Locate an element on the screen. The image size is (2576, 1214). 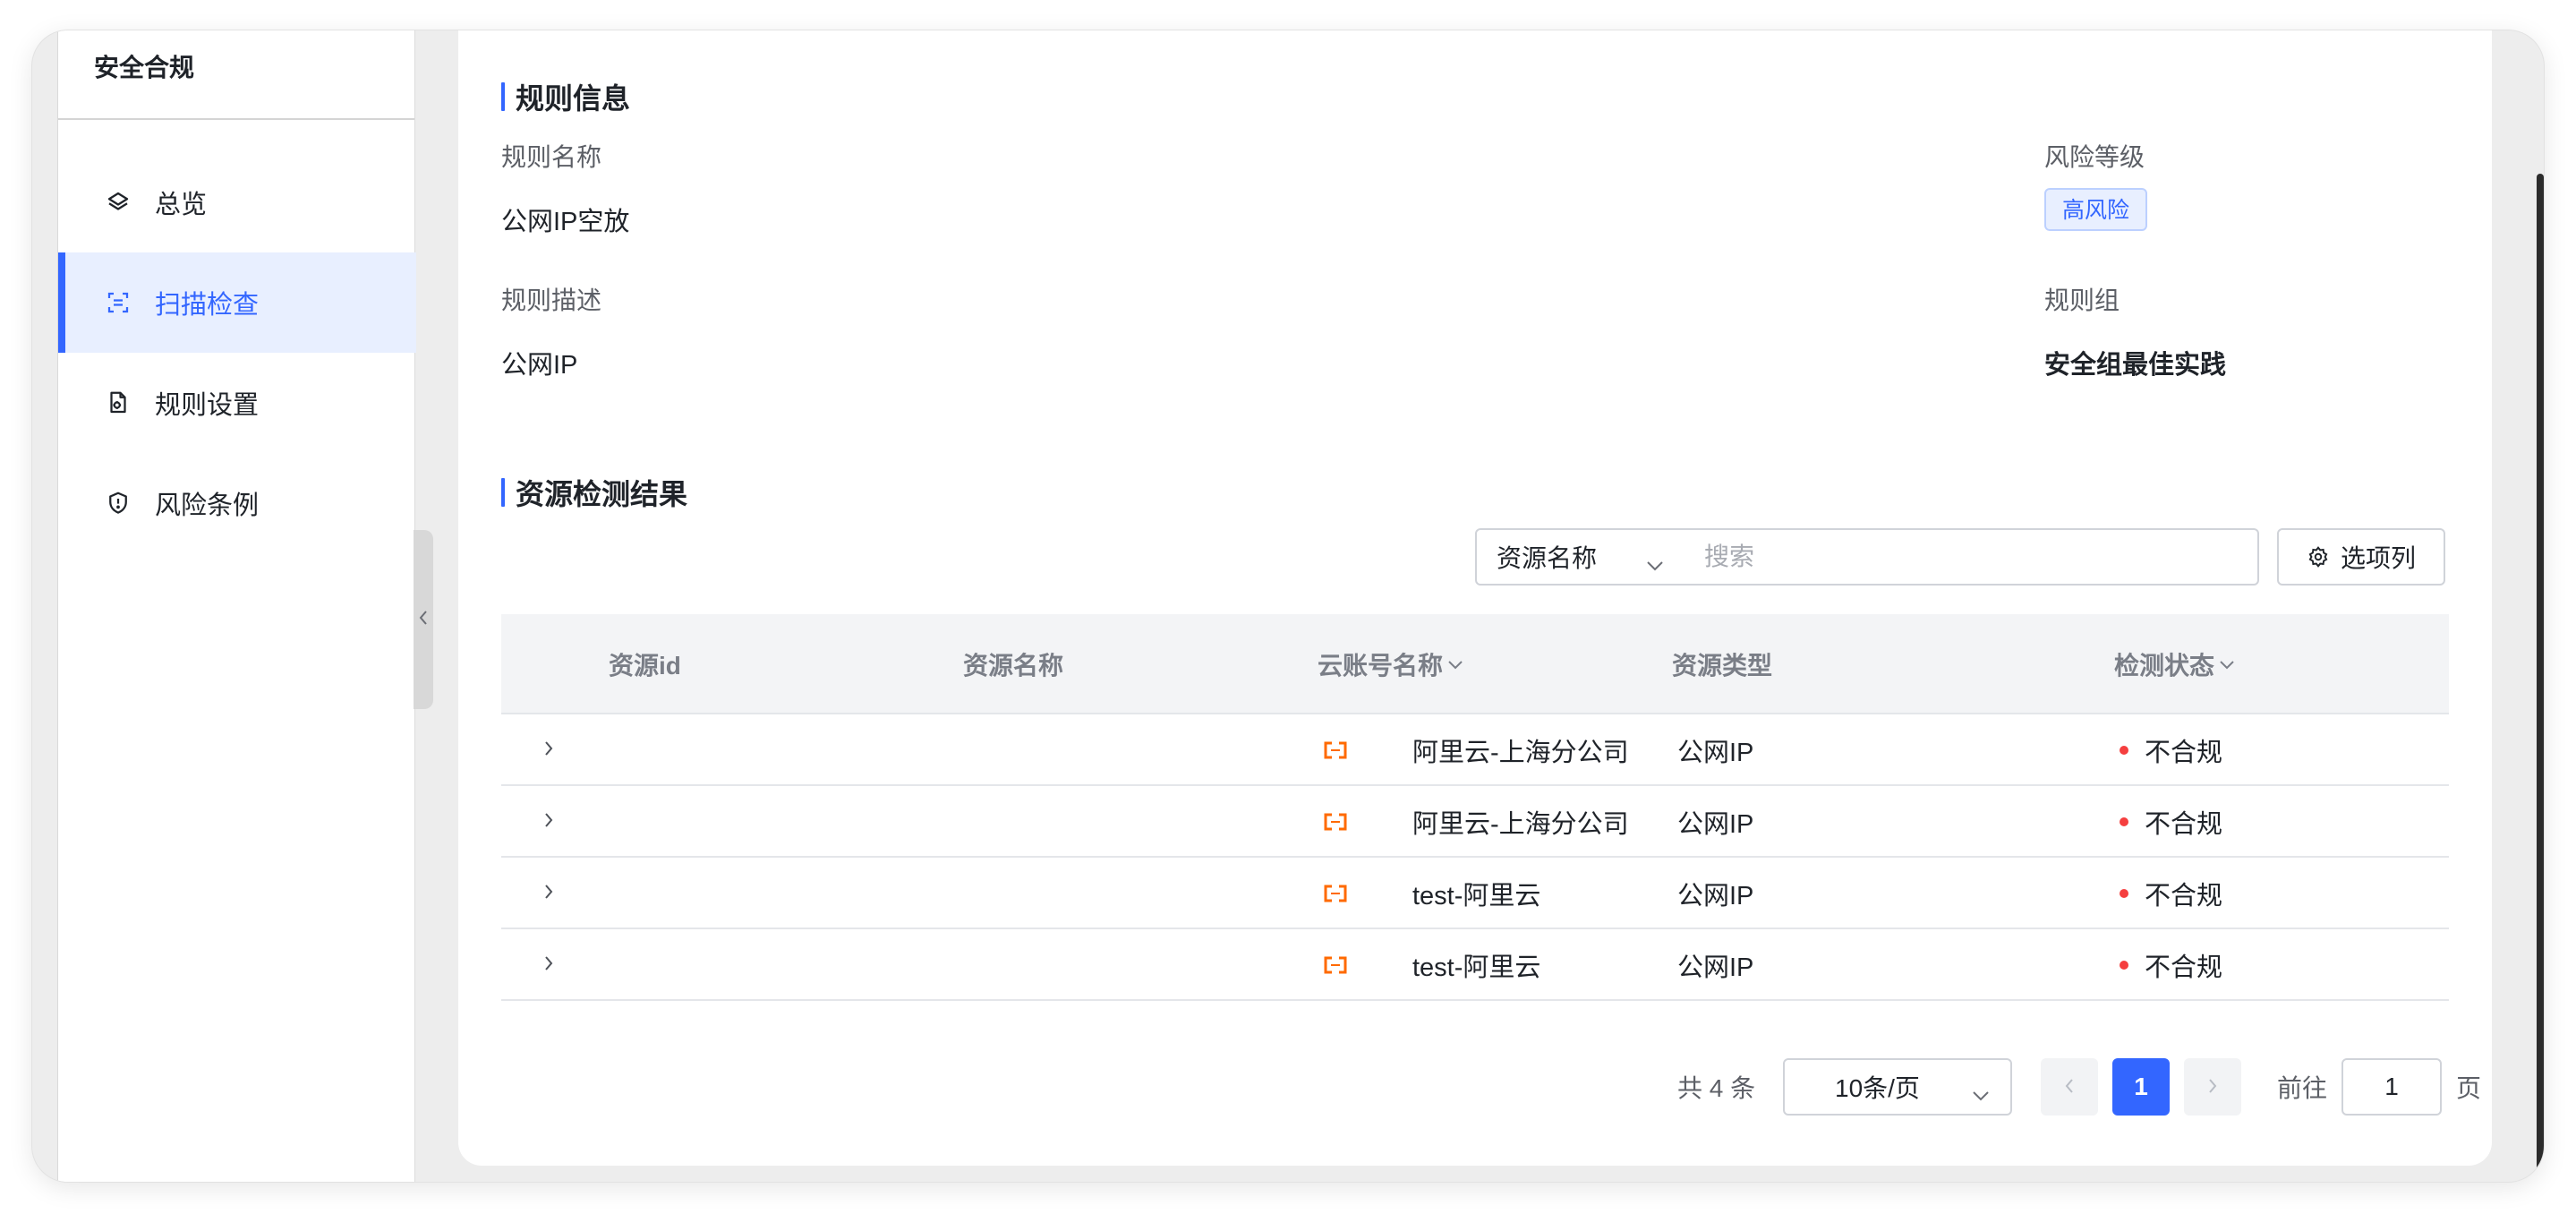
search-field-select: 资源名称 is located at coordinates (1580, 557).